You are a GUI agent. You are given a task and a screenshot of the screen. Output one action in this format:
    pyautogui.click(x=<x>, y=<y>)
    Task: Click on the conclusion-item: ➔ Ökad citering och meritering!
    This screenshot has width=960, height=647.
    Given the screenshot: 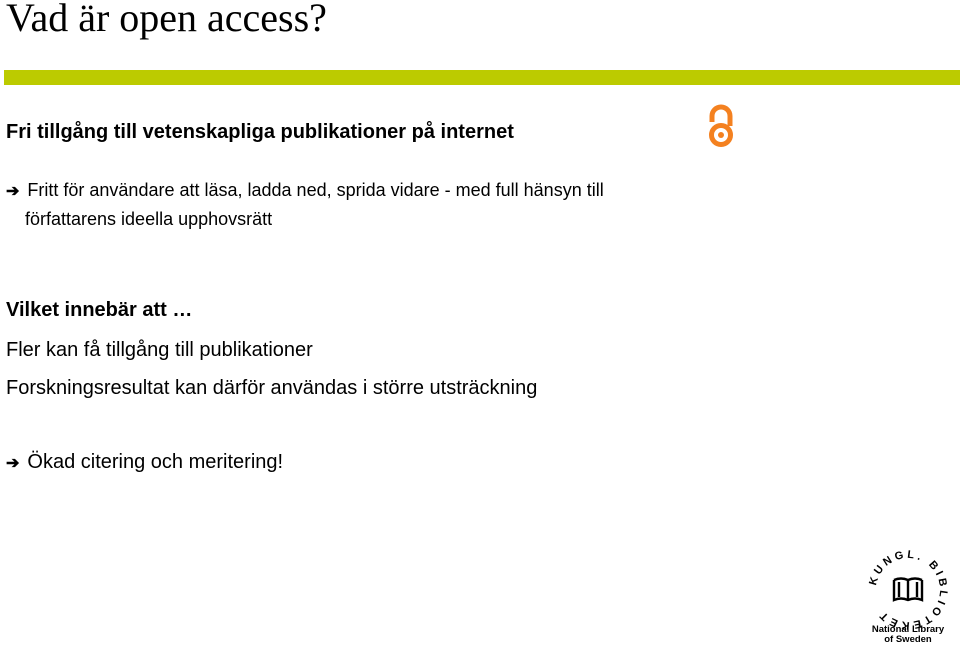 What is the action you would take?
    pyautogui.click(x=144, y=463)
    